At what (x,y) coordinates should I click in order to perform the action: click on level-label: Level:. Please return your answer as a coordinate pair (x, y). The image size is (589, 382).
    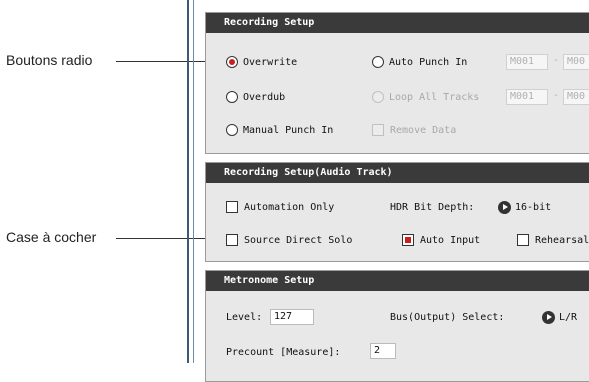
    Looking at the image, I should click on (244, 317).